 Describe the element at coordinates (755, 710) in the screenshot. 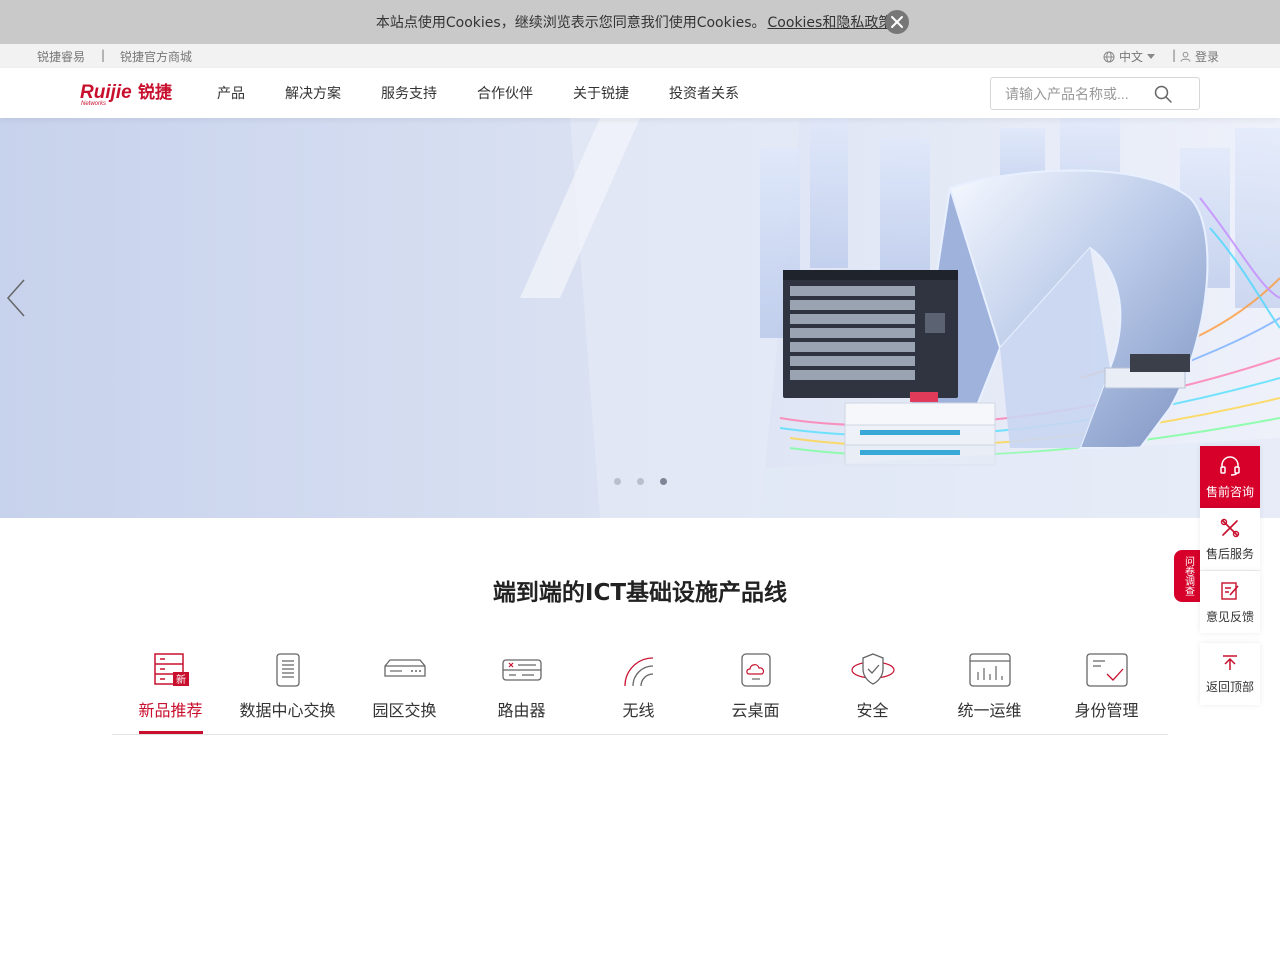

I see `tab-label: 云桌面` at that location.